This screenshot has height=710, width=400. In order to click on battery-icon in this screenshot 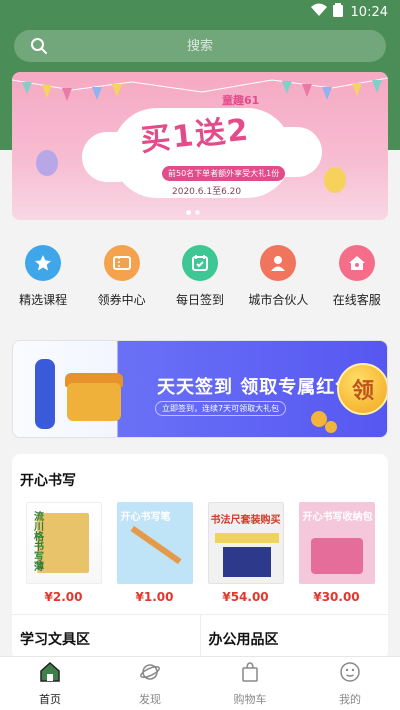, I will do `click(337, 12)`.